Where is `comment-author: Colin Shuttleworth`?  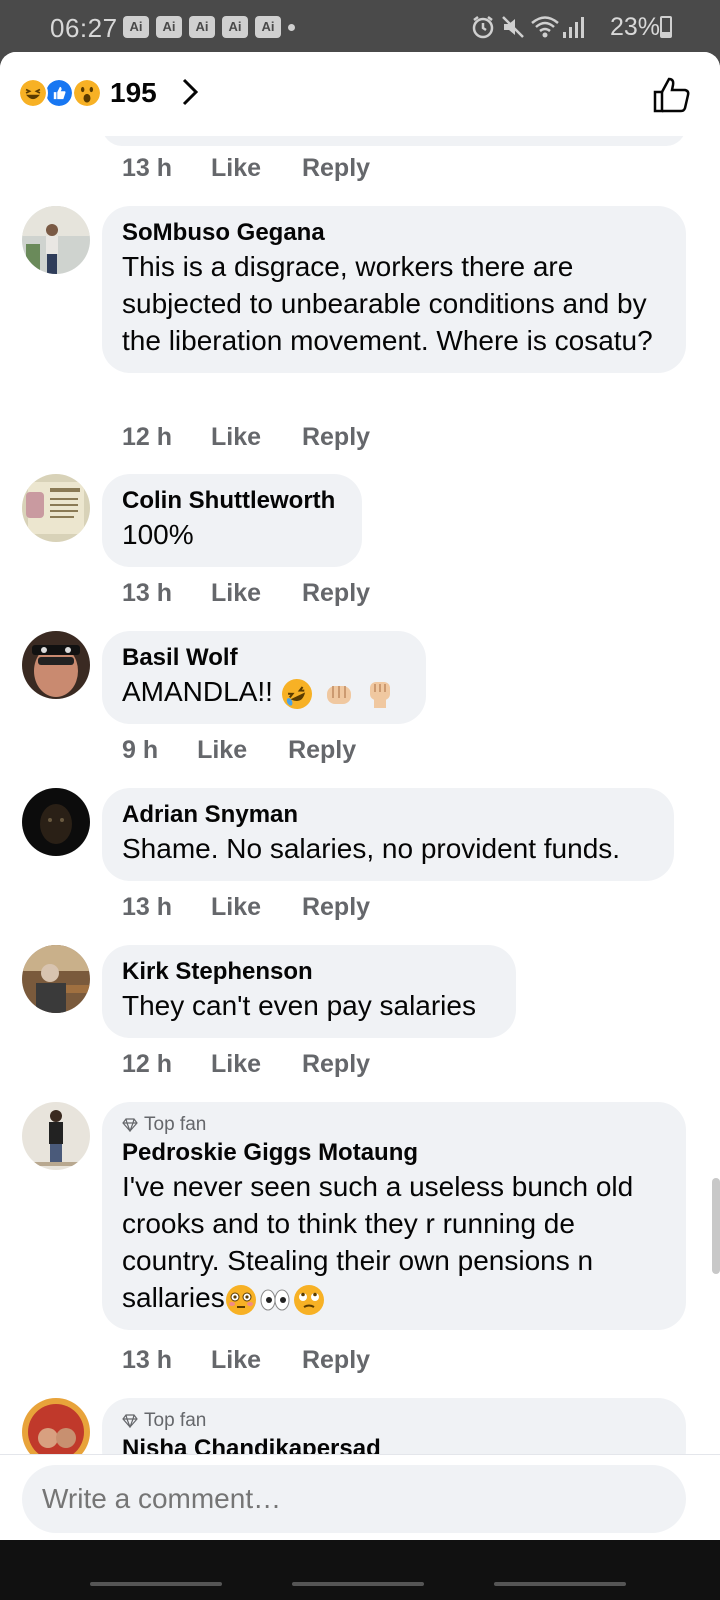
comment-author: Colin Shuttleworth is located at coordinates (232, 501).